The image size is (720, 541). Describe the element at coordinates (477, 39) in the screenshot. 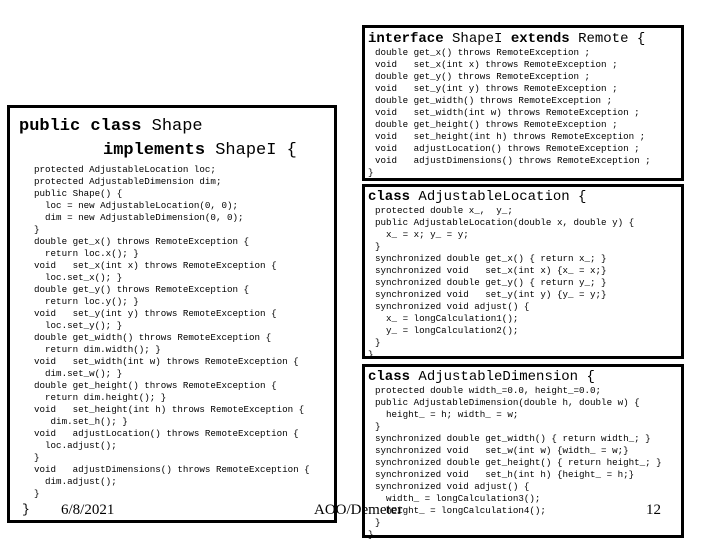

I see `interface-name: ShapeI` at that location.